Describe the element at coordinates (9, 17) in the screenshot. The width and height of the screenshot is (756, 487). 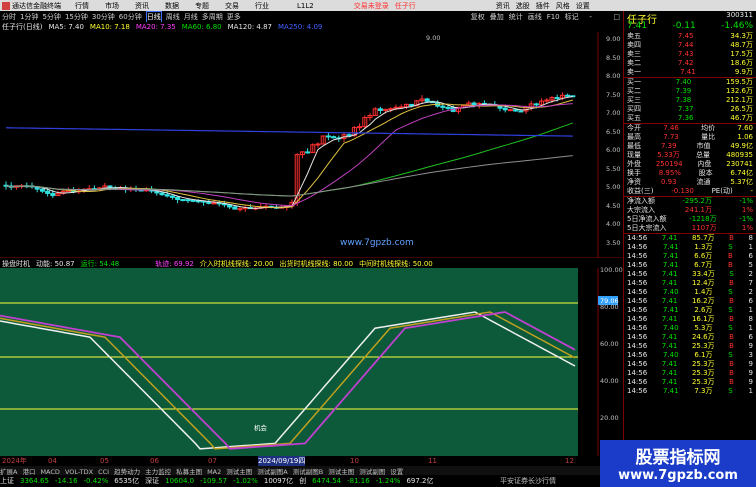
I see `period-fs: 分时` at that location.